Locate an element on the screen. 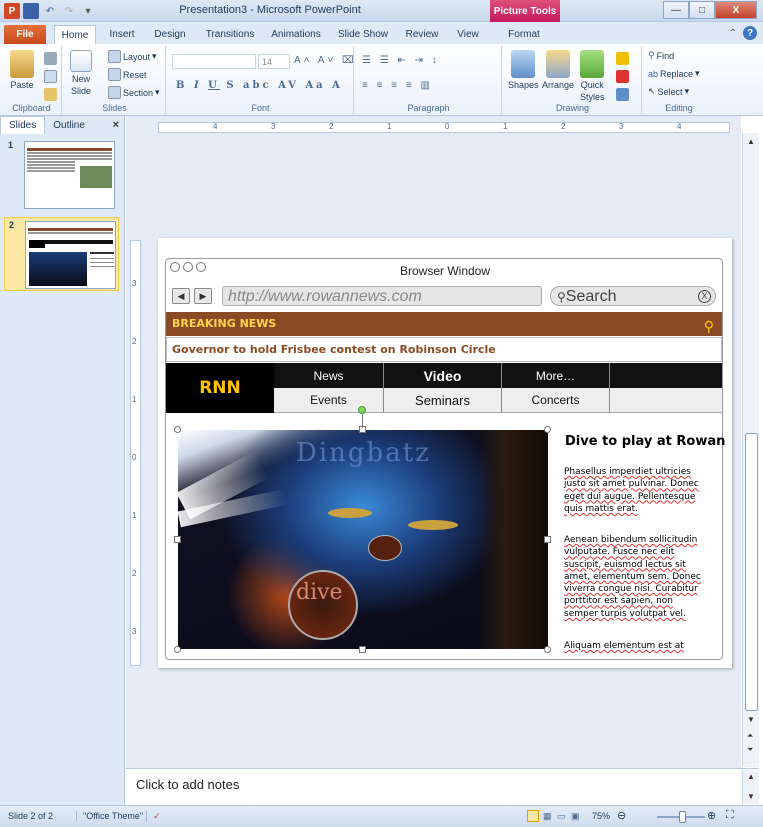 Image resolution: width=763 pixels, height=827 pixels. notes-scrollbar: ▲ ▼ is located at coordinates (750, 787).